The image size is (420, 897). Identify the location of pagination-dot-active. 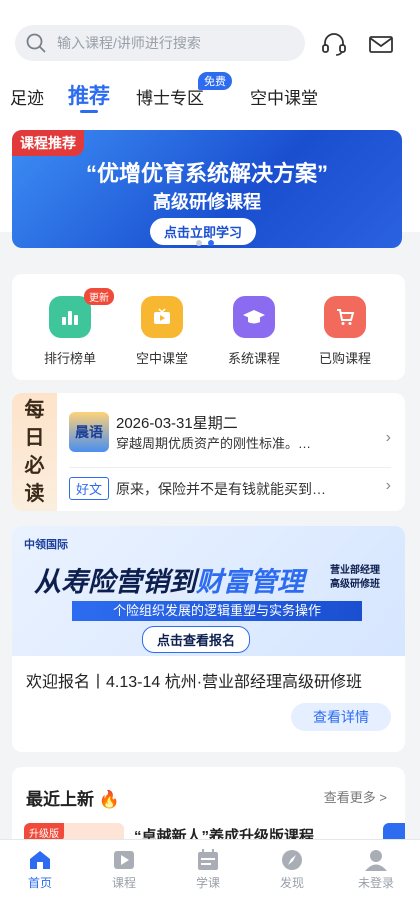
(211, 243).